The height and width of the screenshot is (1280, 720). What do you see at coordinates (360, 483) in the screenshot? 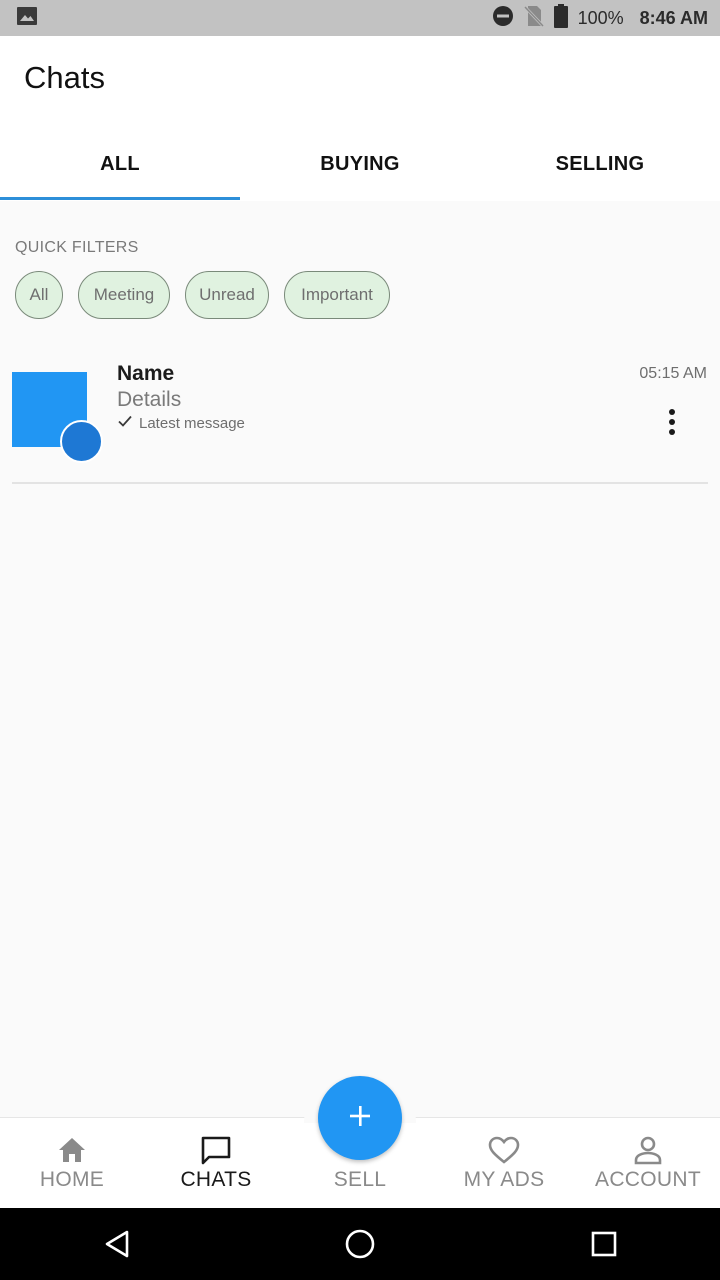
I see `list-divider` at bounding box center [360, 483].